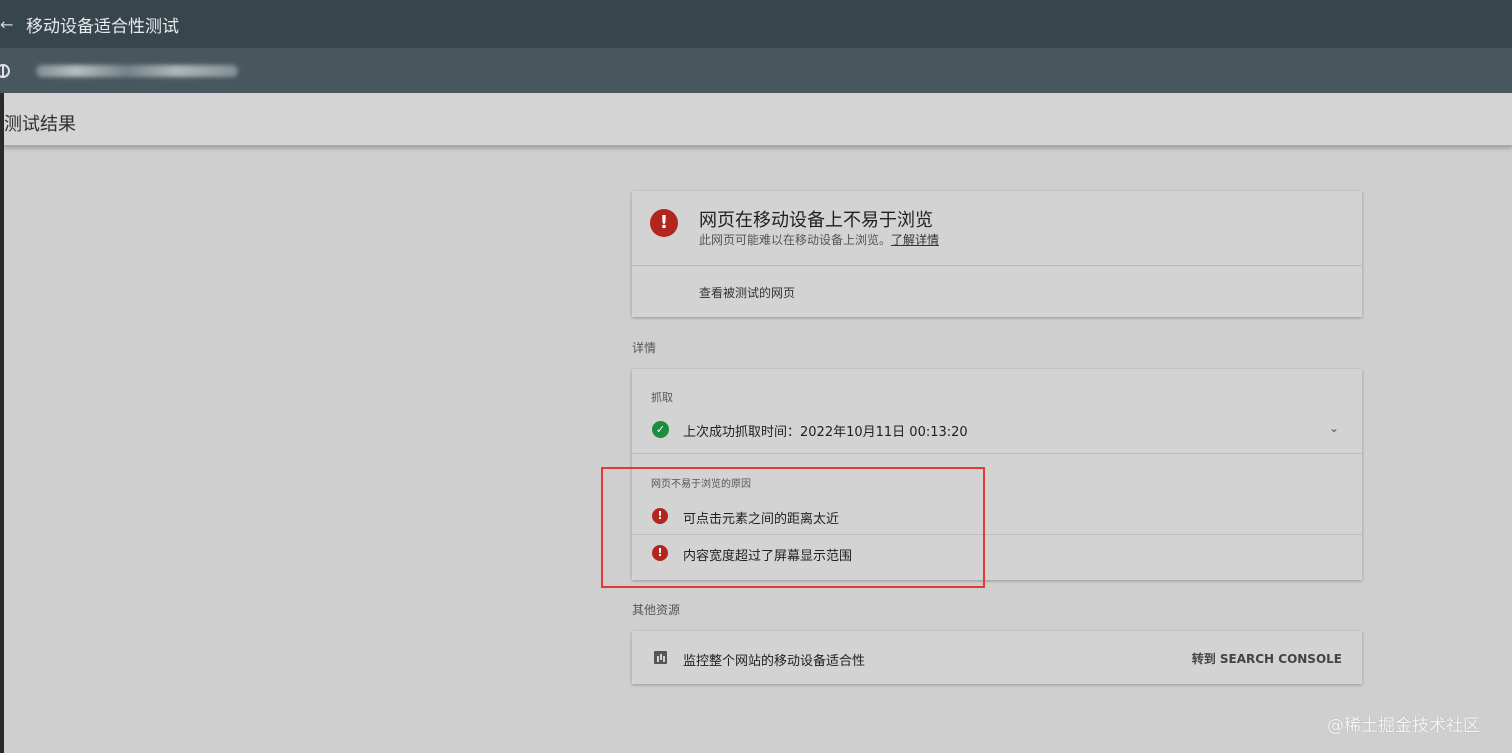 The width and height of the screenshot is (1512, 753). I want to click on resource-item: 监控整个网站的移动设备适合性, so click(774, 661).